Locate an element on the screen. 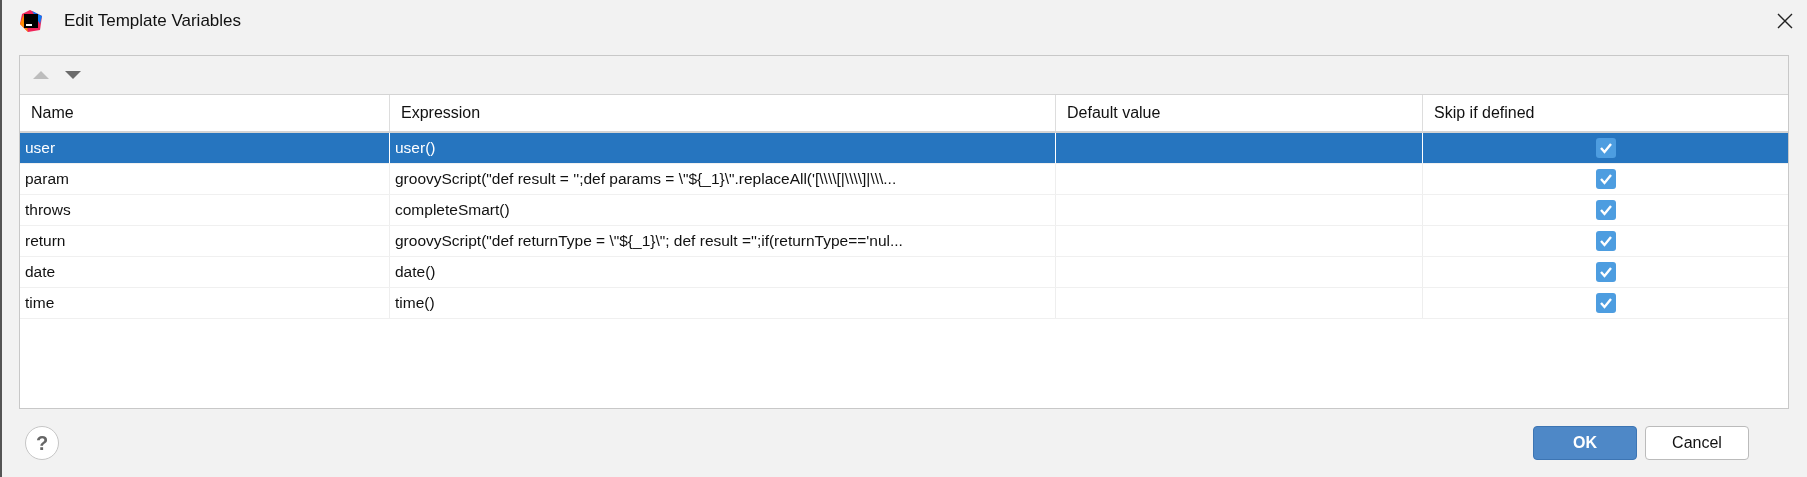 The image size is (1807, 477). column-header: Default value is located at coordinates (1238, 113).